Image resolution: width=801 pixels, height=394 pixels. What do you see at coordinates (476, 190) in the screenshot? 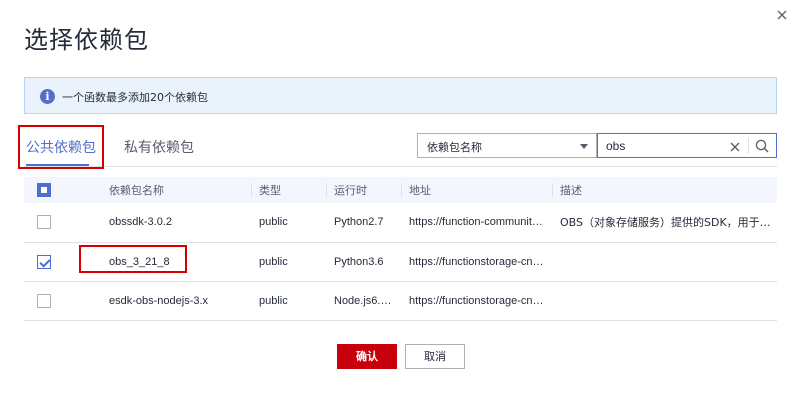
I see `column-header-address: 地址` at bounding box center [476, 190].